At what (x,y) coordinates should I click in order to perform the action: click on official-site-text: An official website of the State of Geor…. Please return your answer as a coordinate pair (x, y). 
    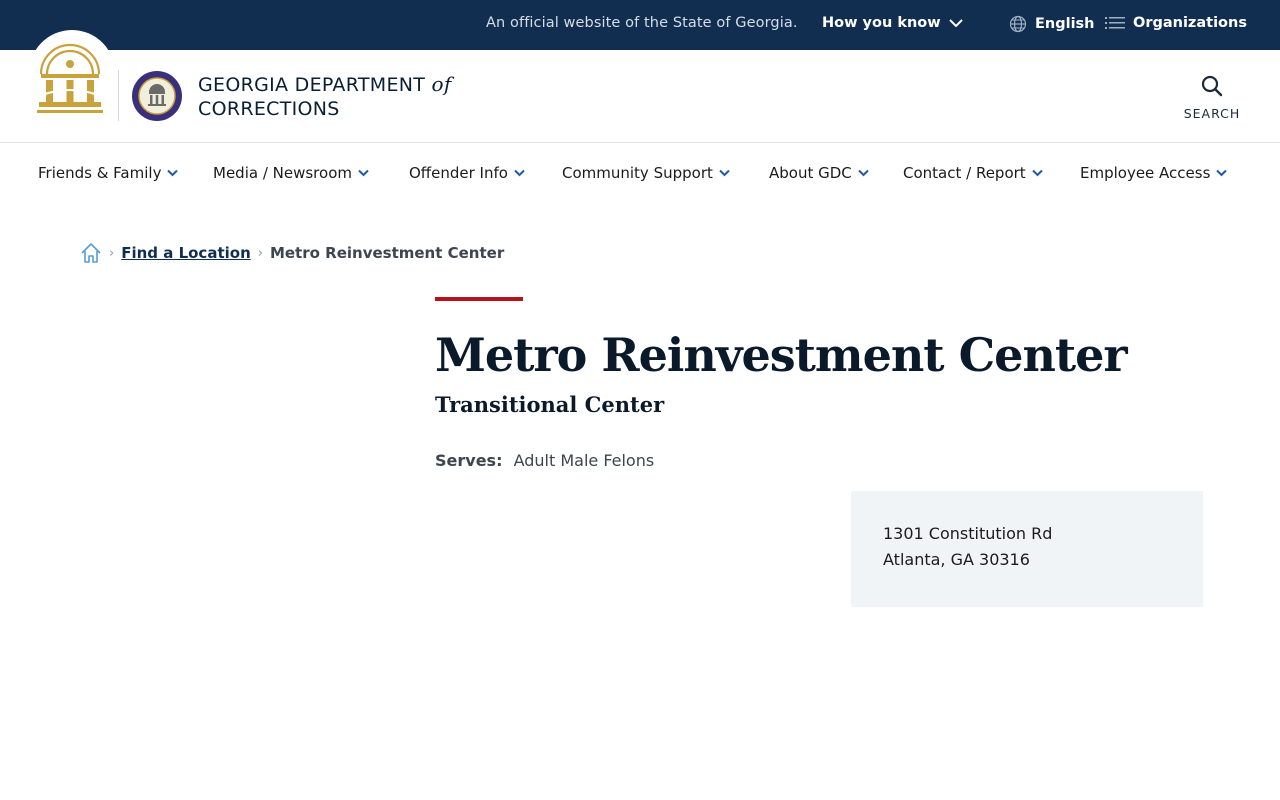
    Looking at the image, I should click on (642, 23).